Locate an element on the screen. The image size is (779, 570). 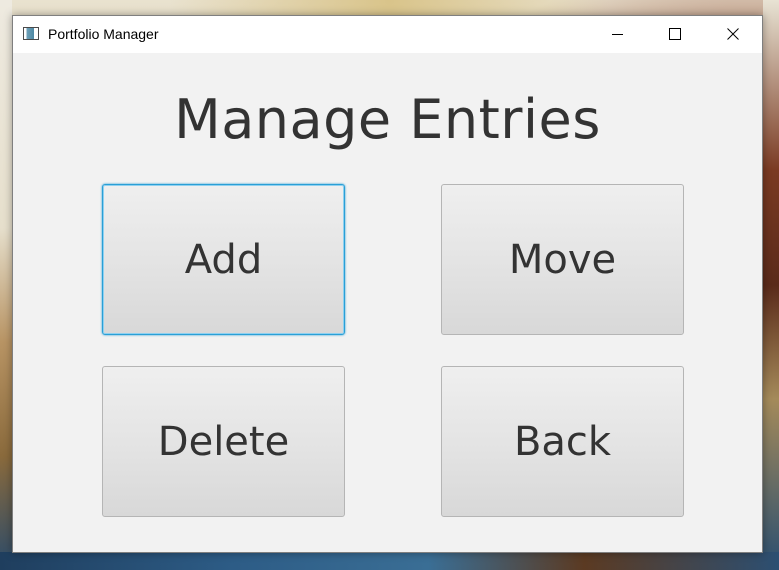
delete-button: Delete is located at coordinates (223, 441).